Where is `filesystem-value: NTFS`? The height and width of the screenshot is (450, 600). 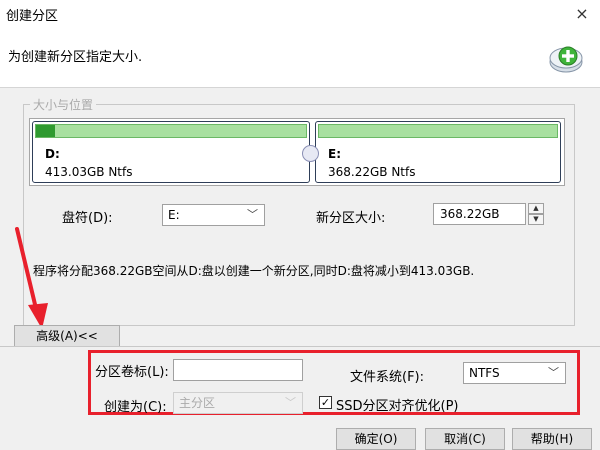
filesystem-value: NTFS is located at coordinates (484, 373).